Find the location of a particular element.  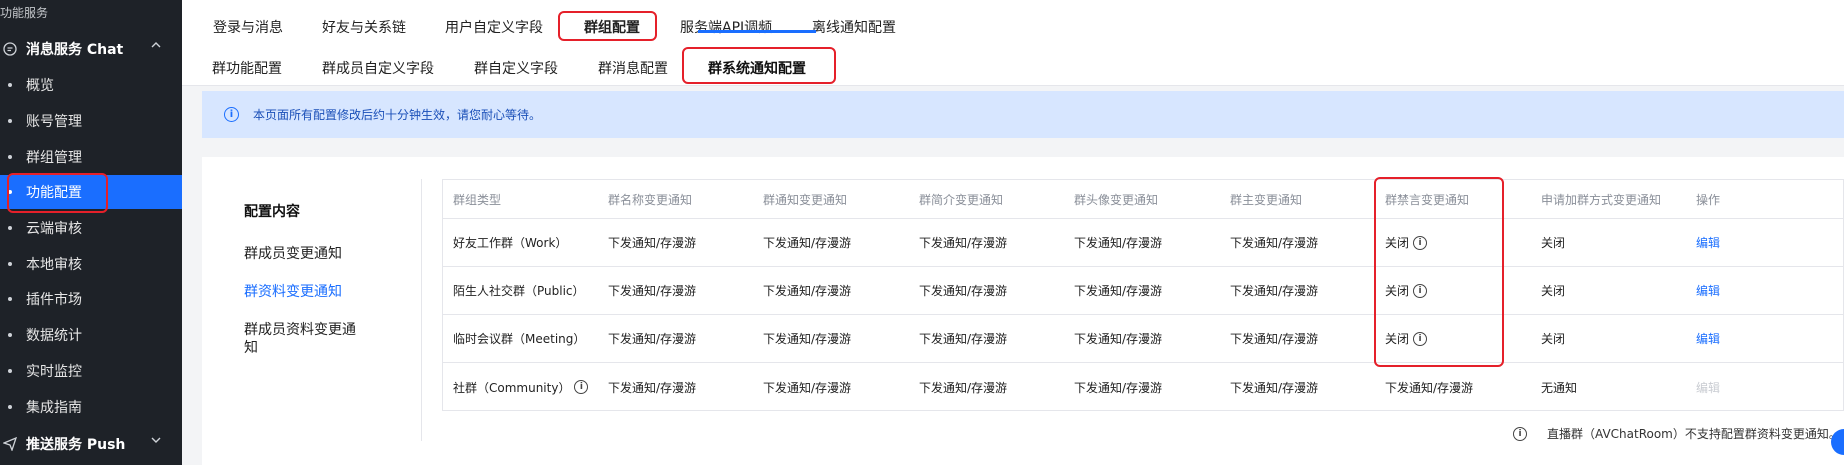

tab-login-message: 登录与消息 is located at coordinates (248, 27).